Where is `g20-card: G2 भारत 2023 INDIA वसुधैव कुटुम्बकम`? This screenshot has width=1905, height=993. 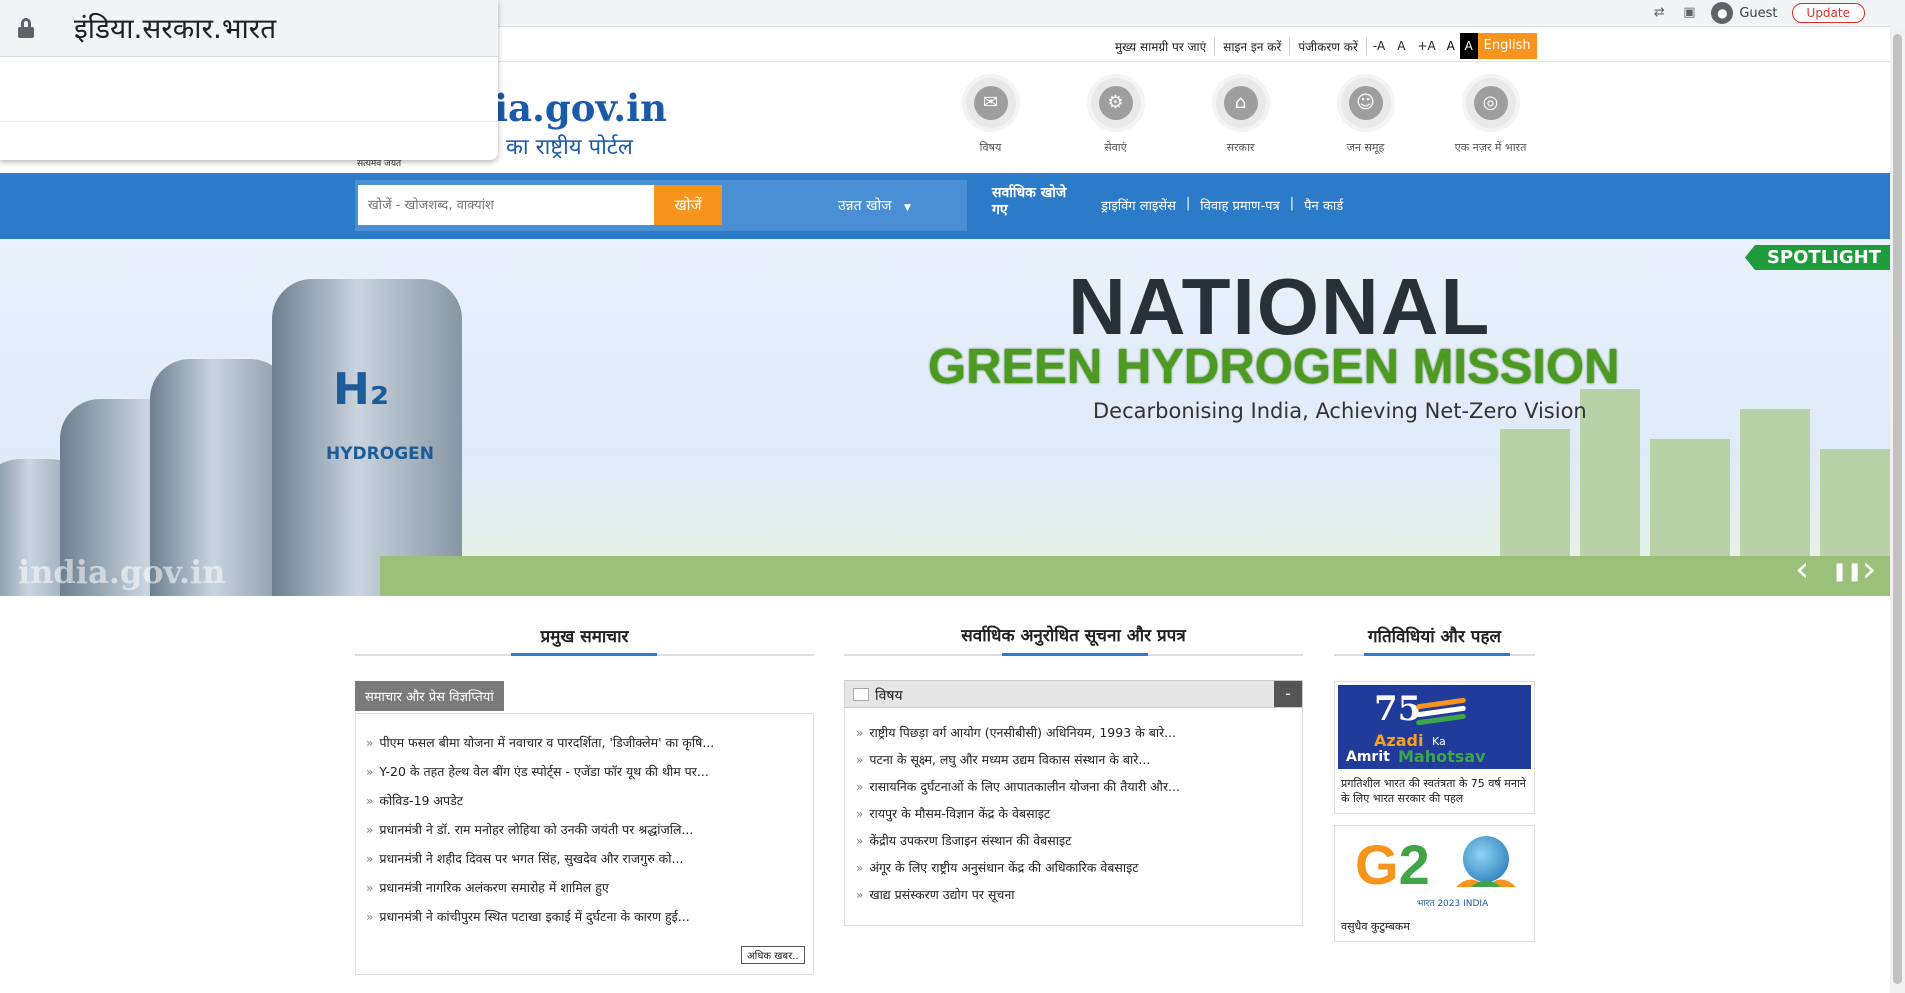
g20-card: G2 भारत 2023 INDIA वसुधैव कुटुम्बकम is located at coordinates (1434, 883).